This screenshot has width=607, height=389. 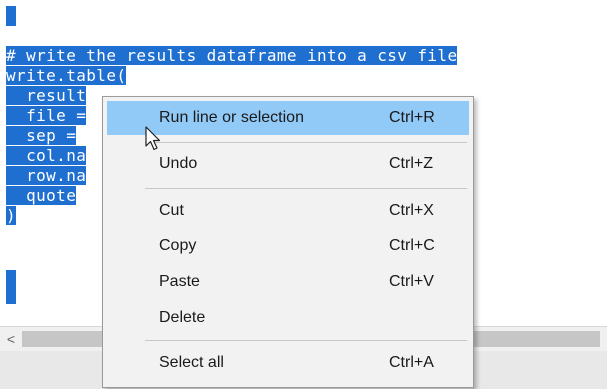 What do you see at coordinates (41, 195) in the screenshot?
I see `code-line-quote: quote` at bounding box center [41, 195].